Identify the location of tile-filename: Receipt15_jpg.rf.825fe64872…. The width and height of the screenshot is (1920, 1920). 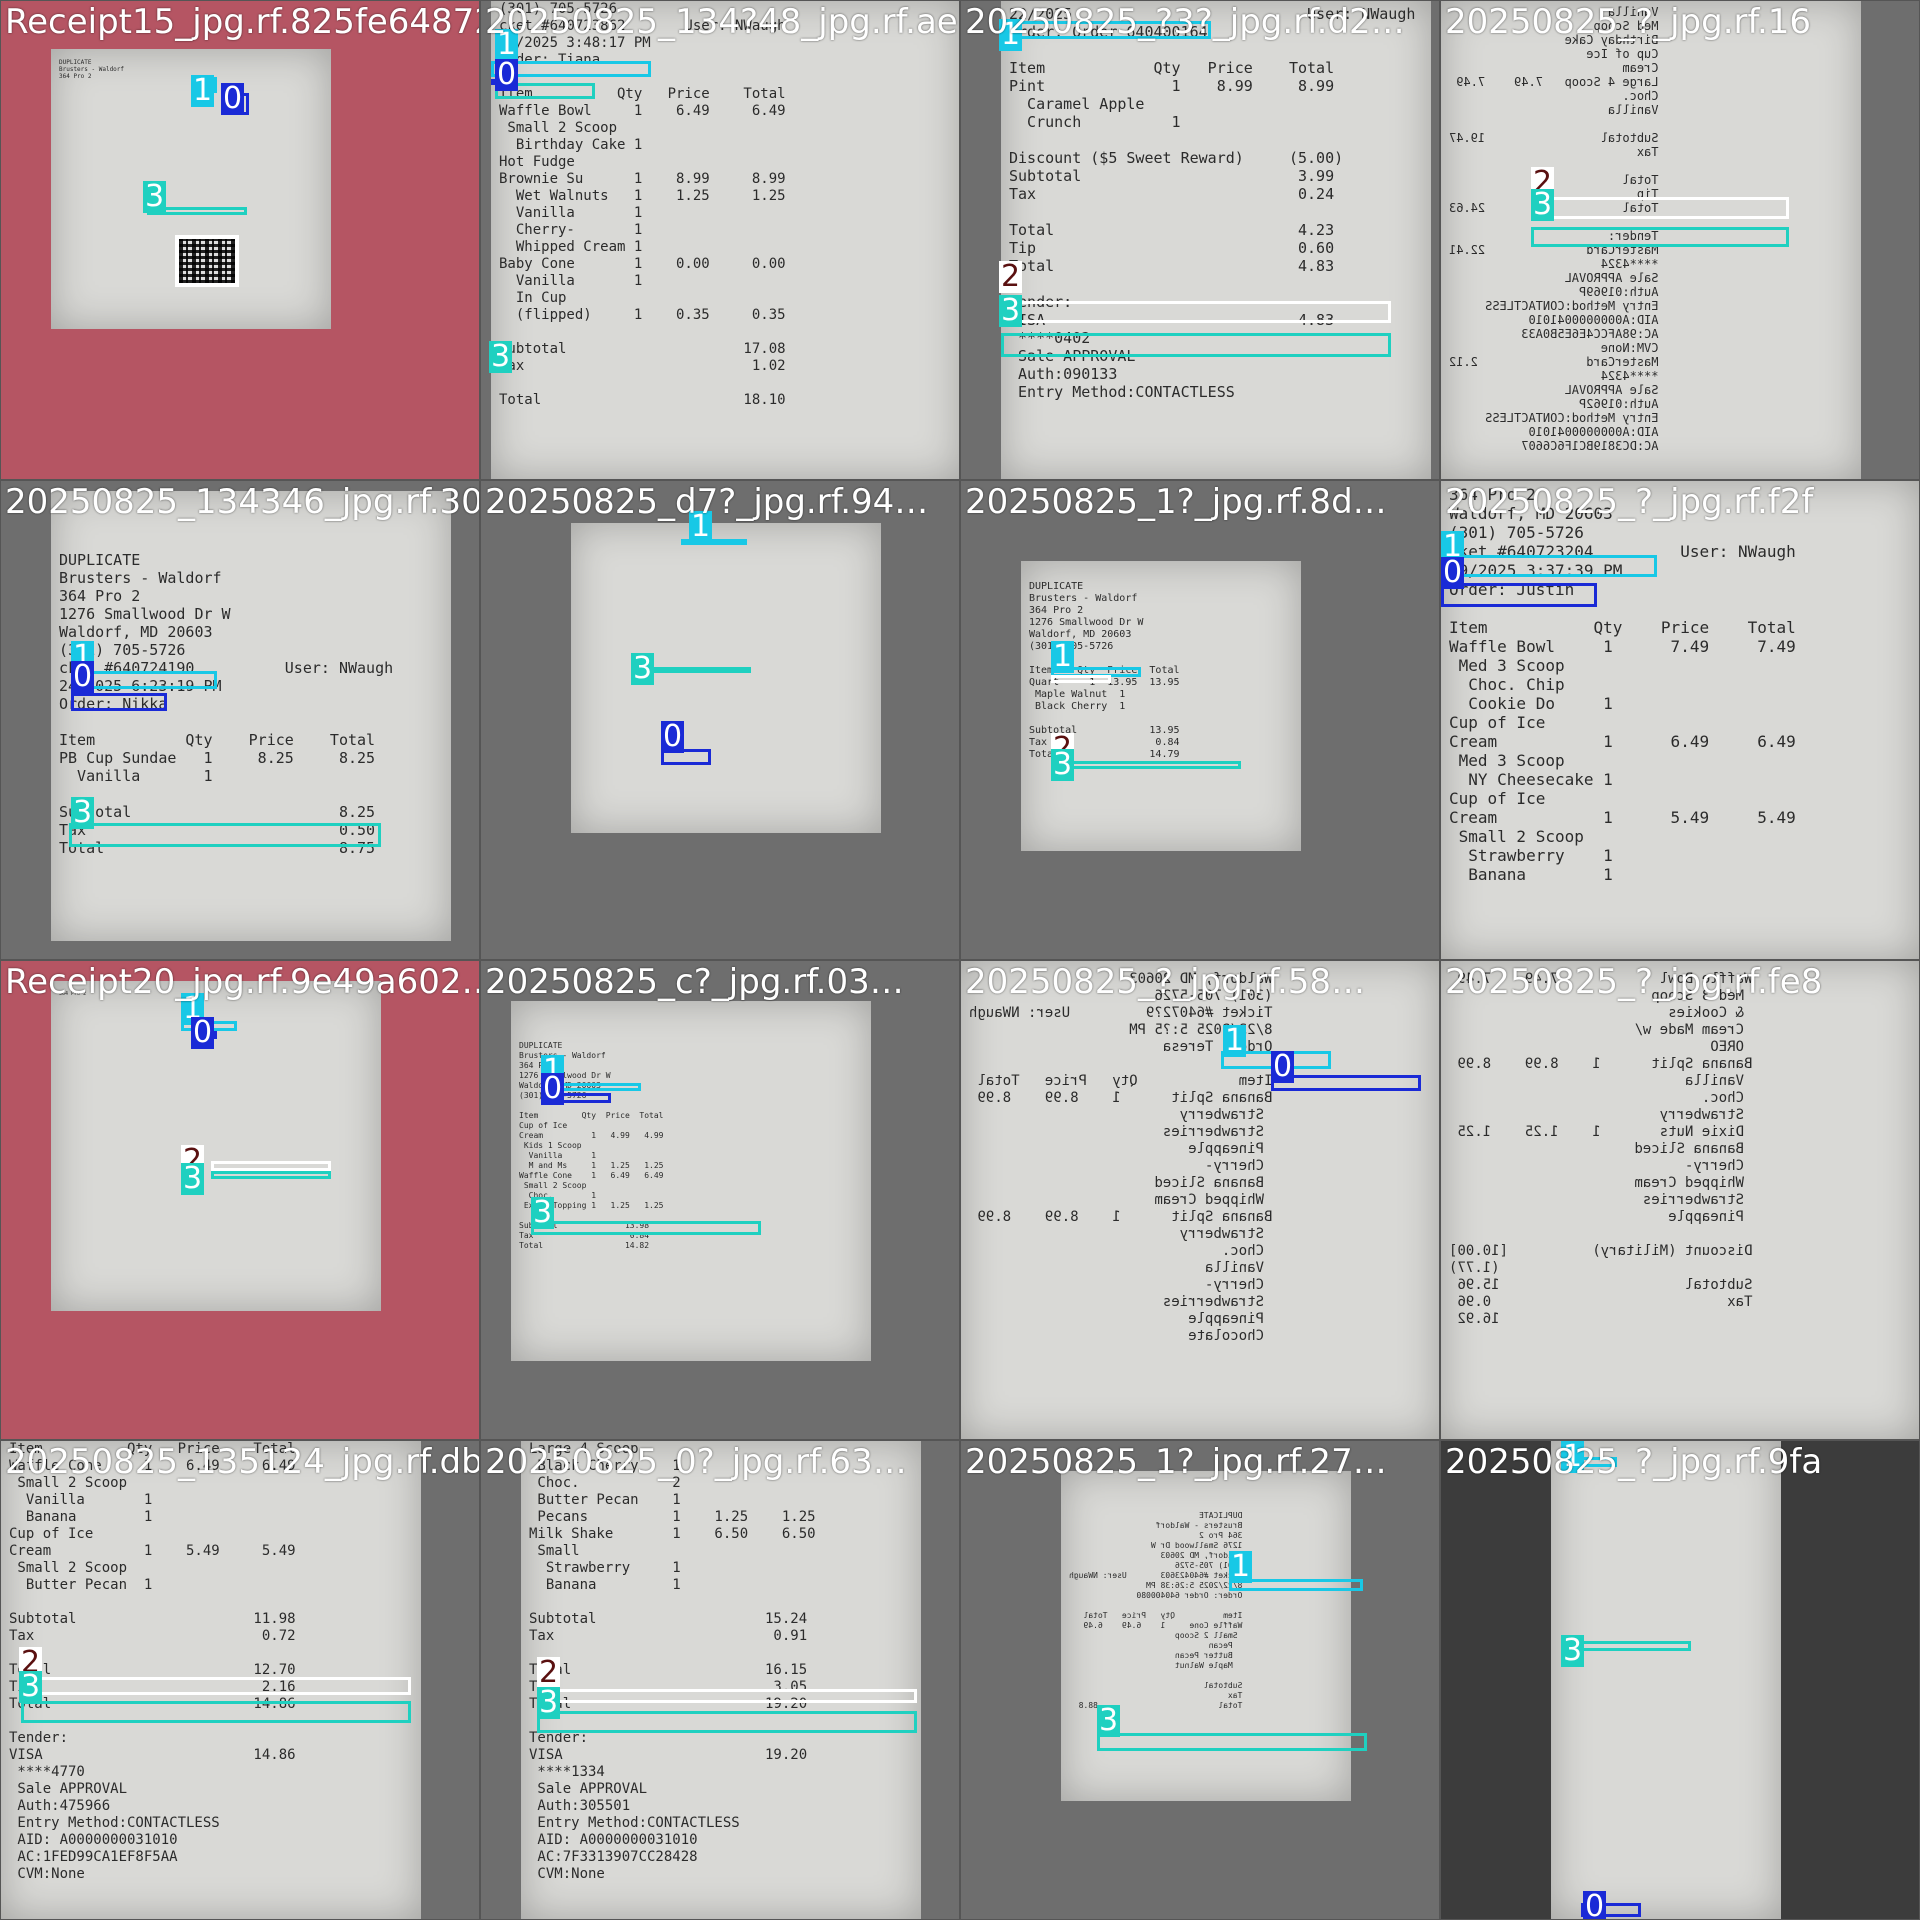
(242, 22).